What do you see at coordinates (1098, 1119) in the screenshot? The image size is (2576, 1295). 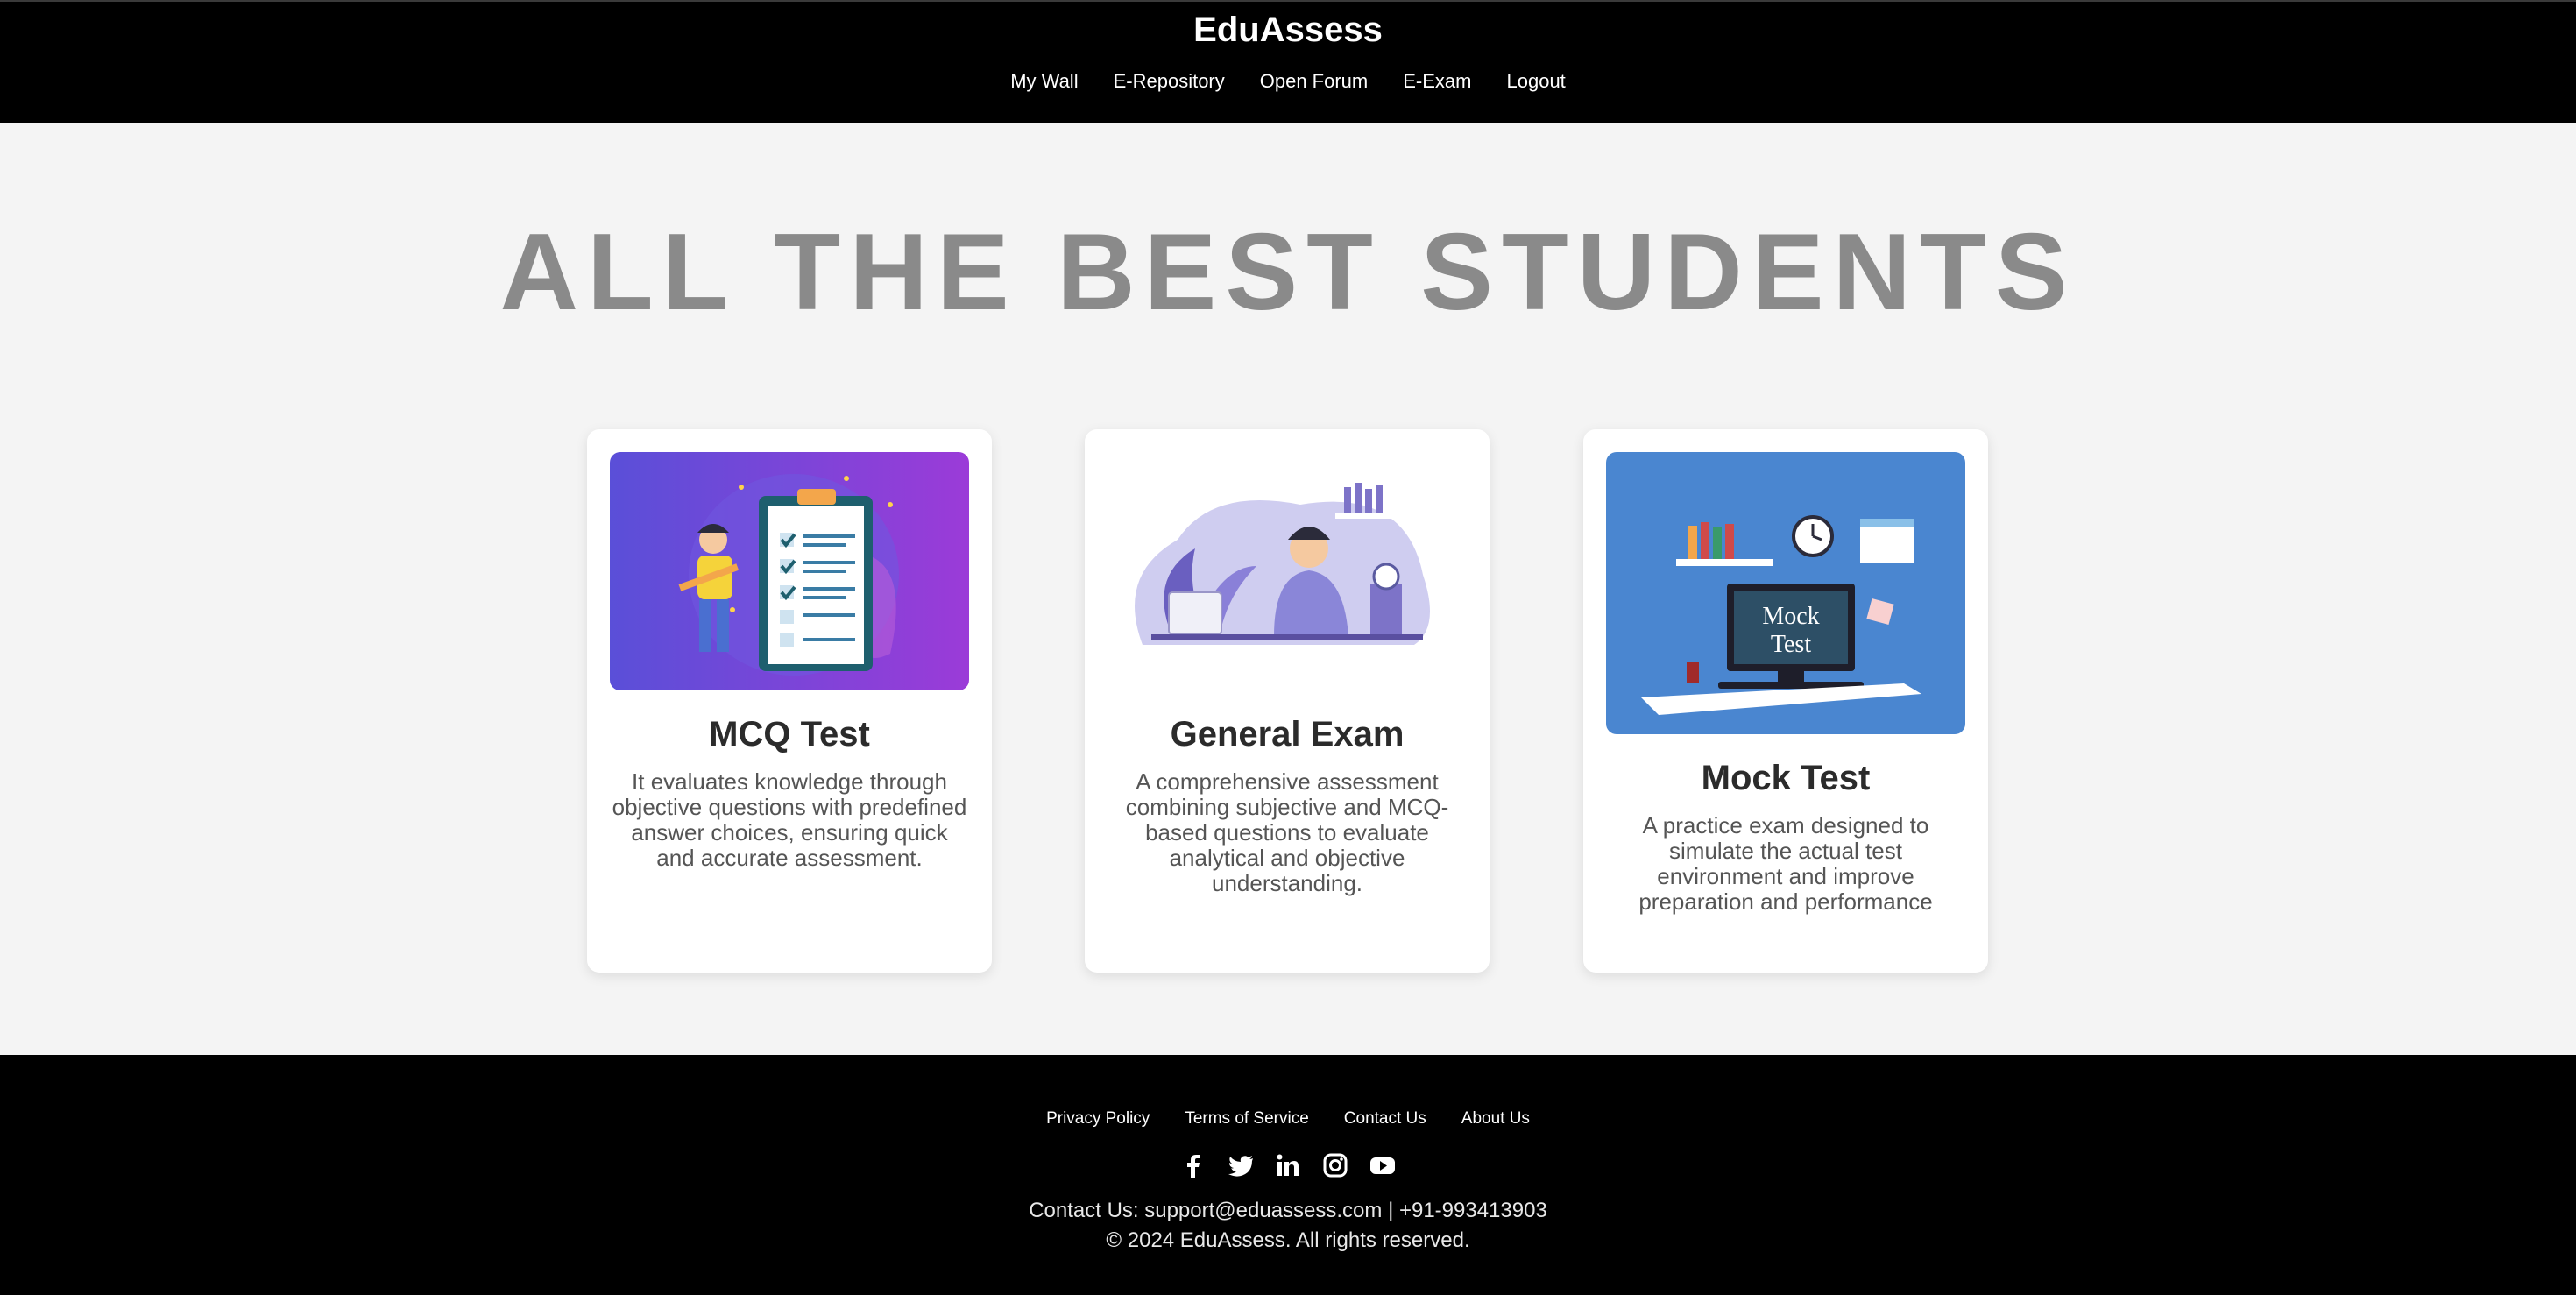 I see `footer-privacy-policy: Privacy Policy` at bounding box center [1098, 1119].